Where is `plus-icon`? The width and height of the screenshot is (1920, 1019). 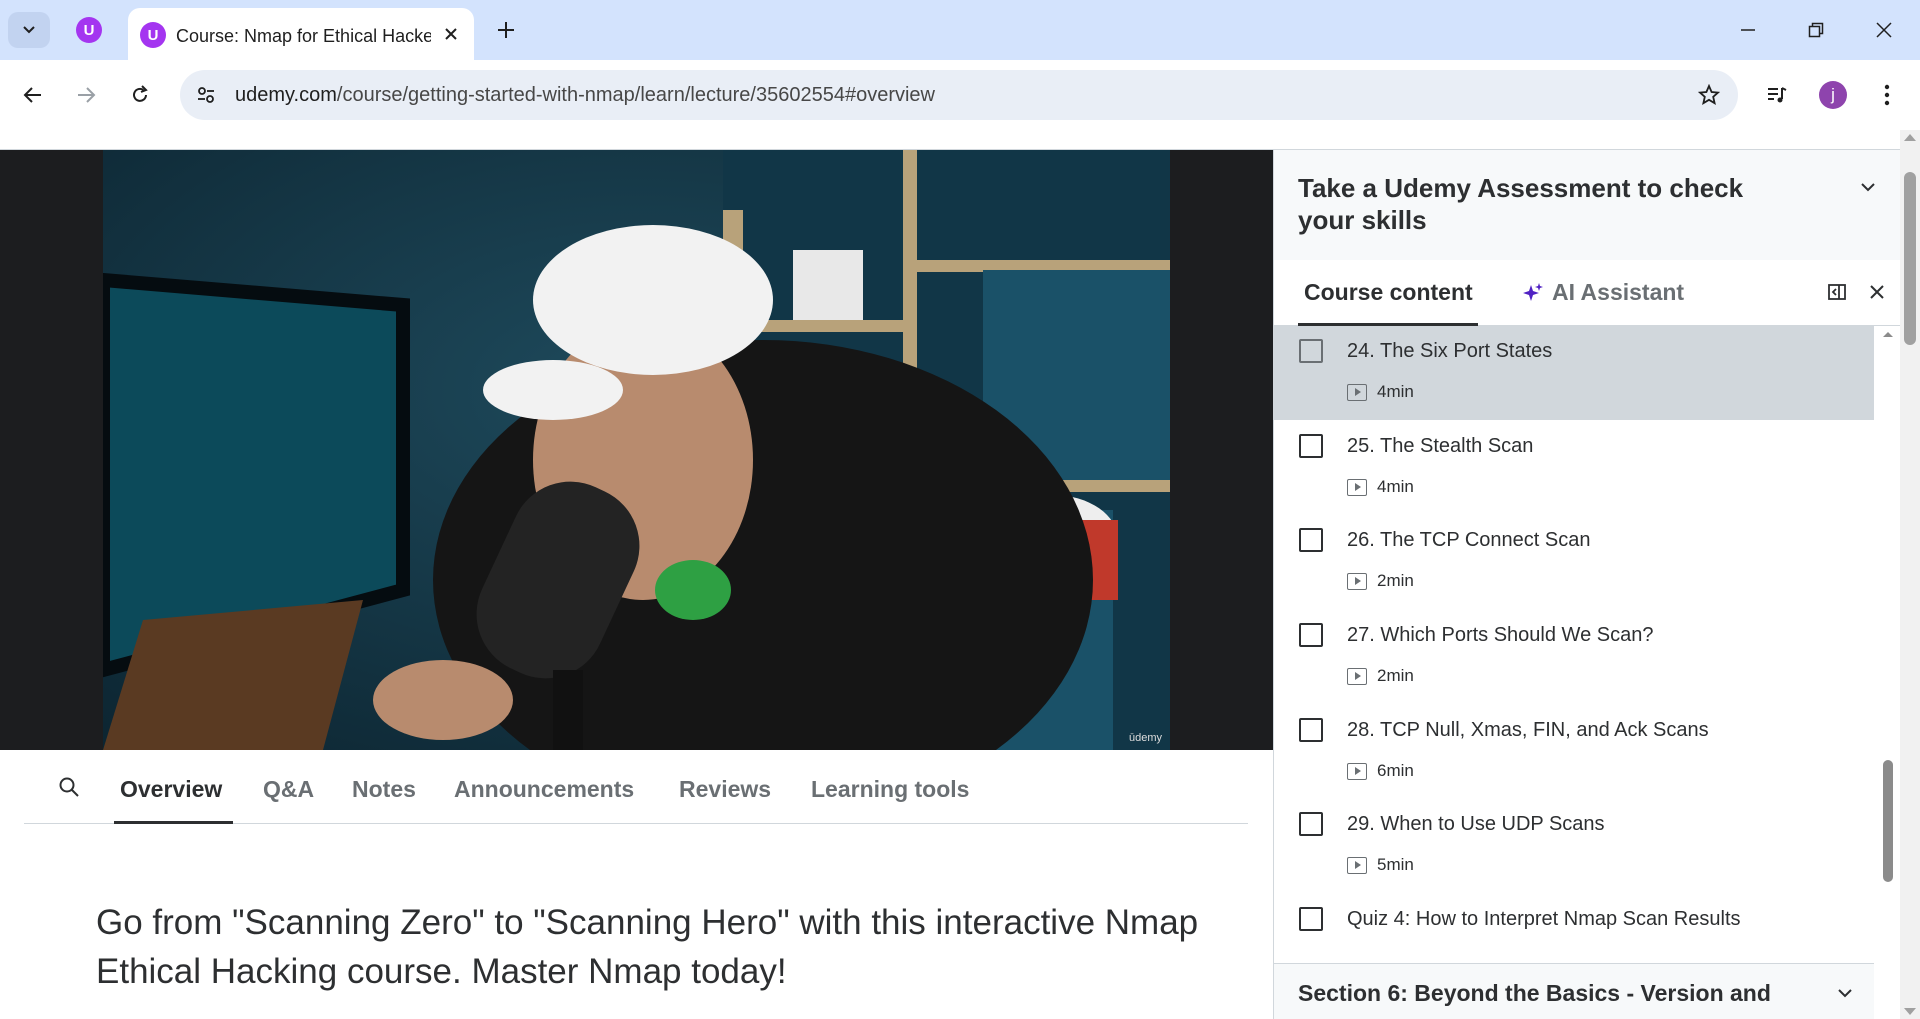 plus-icon is located at coordinates (506, 30).